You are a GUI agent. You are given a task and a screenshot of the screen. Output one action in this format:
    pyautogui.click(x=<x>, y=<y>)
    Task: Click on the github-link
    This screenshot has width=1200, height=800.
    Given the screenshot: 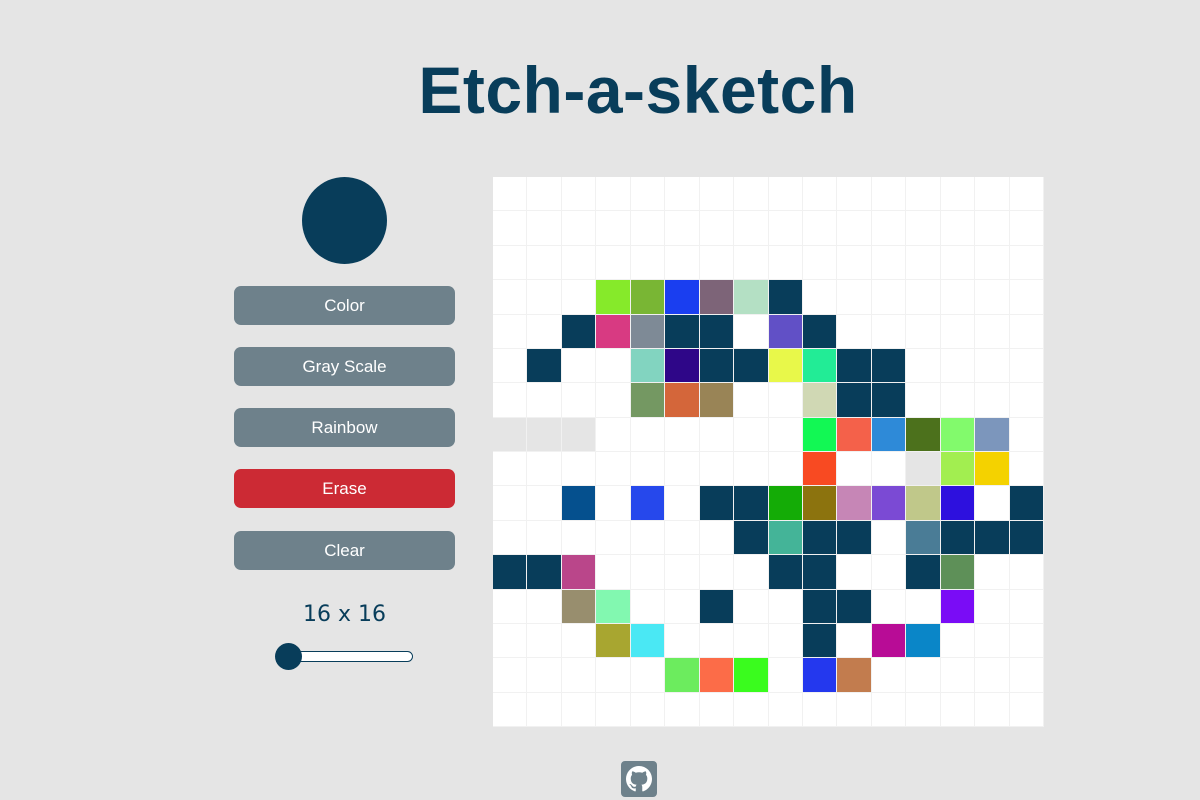 What is the action you would take?
    pyautogui.click(x=639, y=779)
    